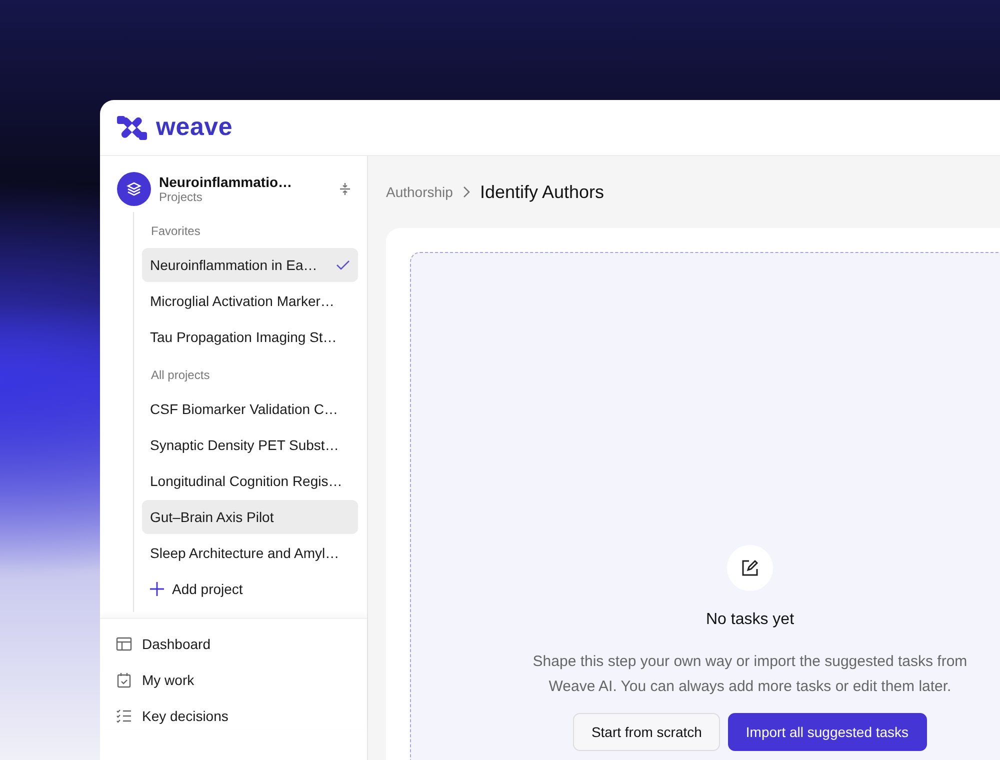  Describe the element at coordinates (750, 568) in the screenshot. I see `edit-icon` at that location.